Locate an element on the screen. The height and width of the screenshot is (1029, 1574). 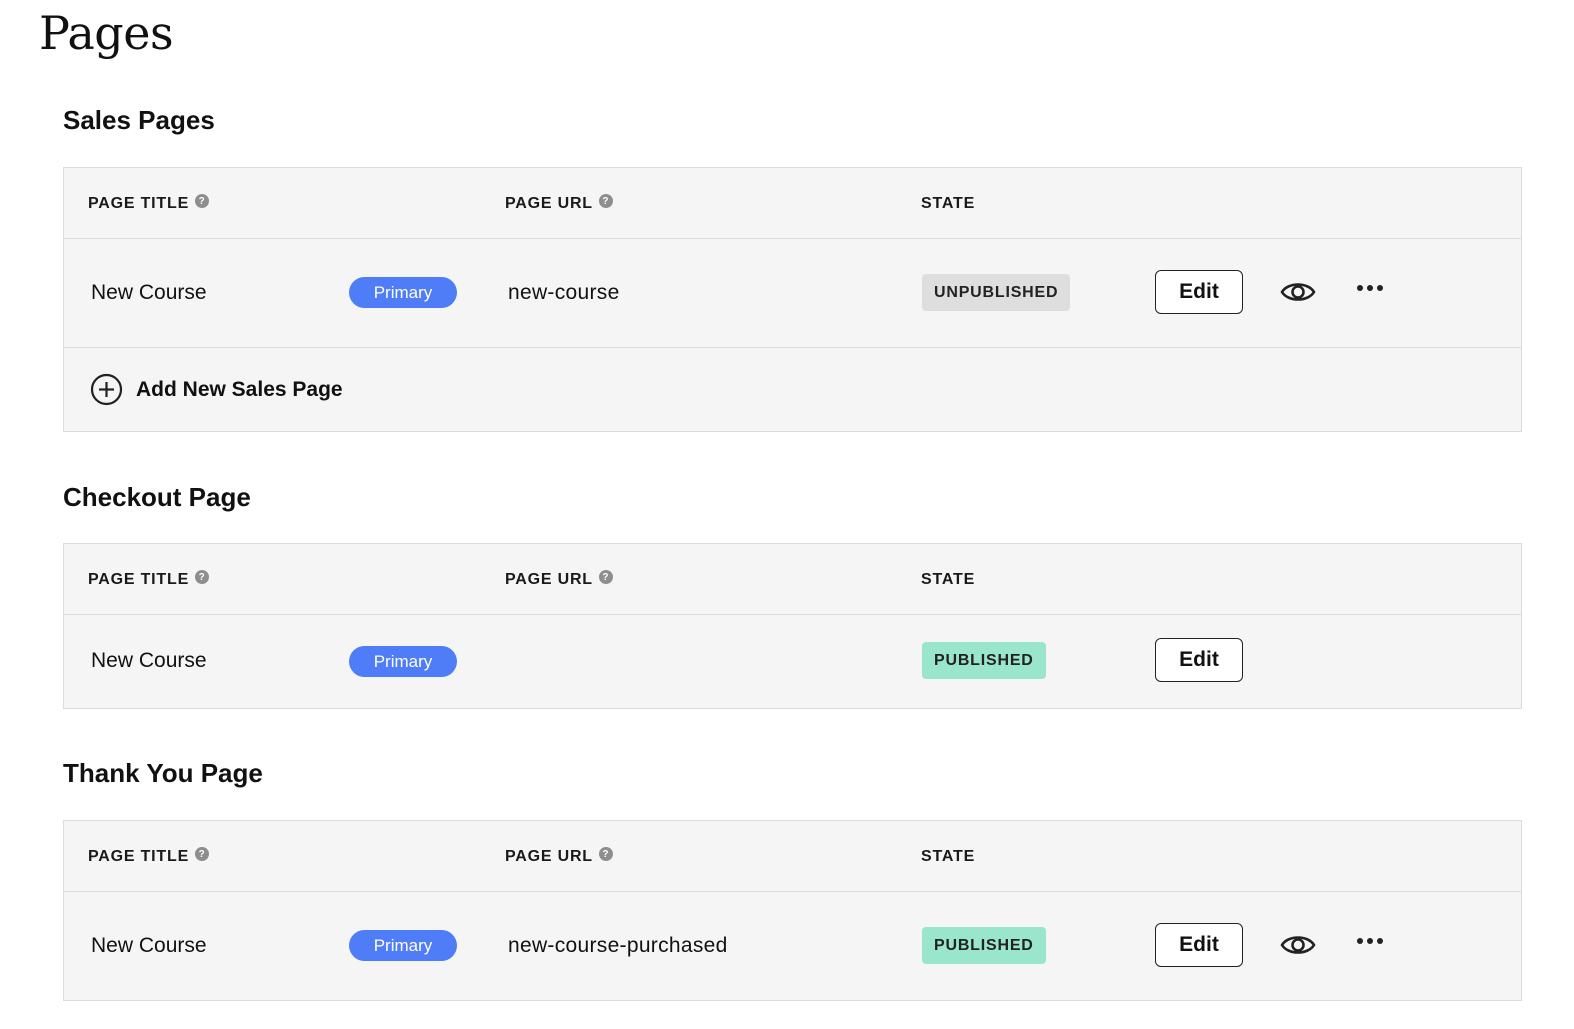
status-badge: UNPUBLISHED is located at coordinates (996, 292).